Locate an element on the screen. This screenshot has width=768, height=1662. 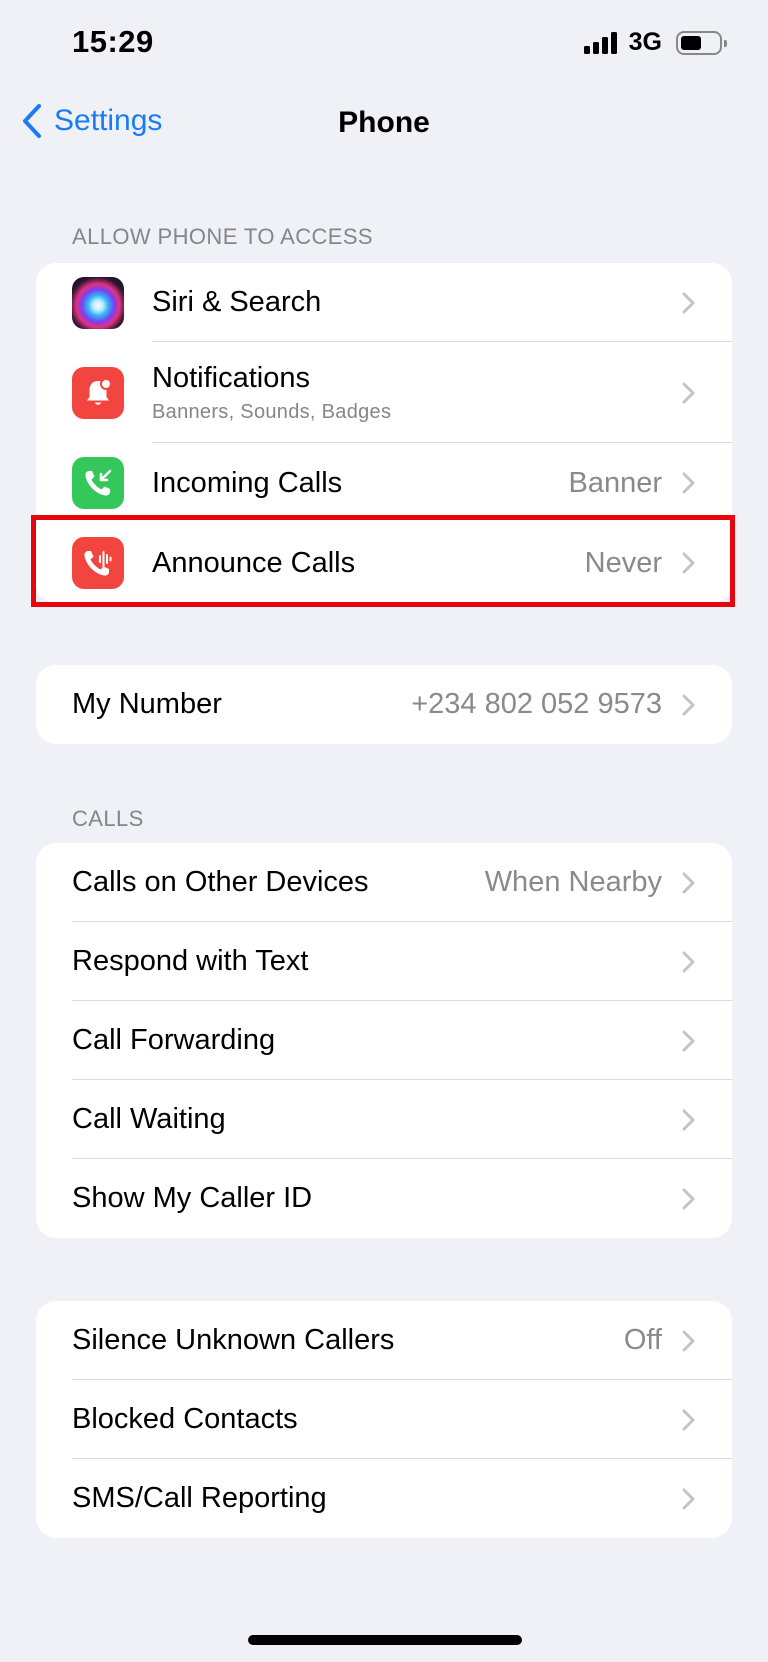
page-title: Phone is located at coordinates (384, 122).